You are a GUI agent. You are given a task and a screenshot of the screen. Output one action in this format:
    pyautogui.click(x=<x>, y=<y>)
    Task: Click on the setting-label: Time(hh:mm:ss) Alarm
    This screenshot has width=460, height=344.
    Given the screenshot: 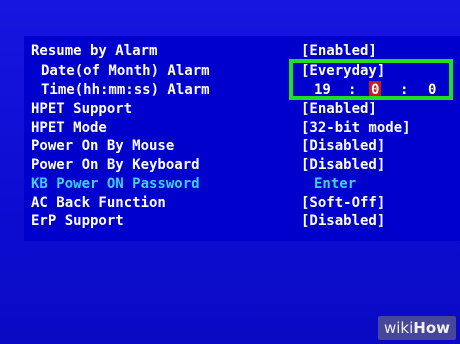 What is the action you would take?
    pyautogui.click(x=125, y=90)
    